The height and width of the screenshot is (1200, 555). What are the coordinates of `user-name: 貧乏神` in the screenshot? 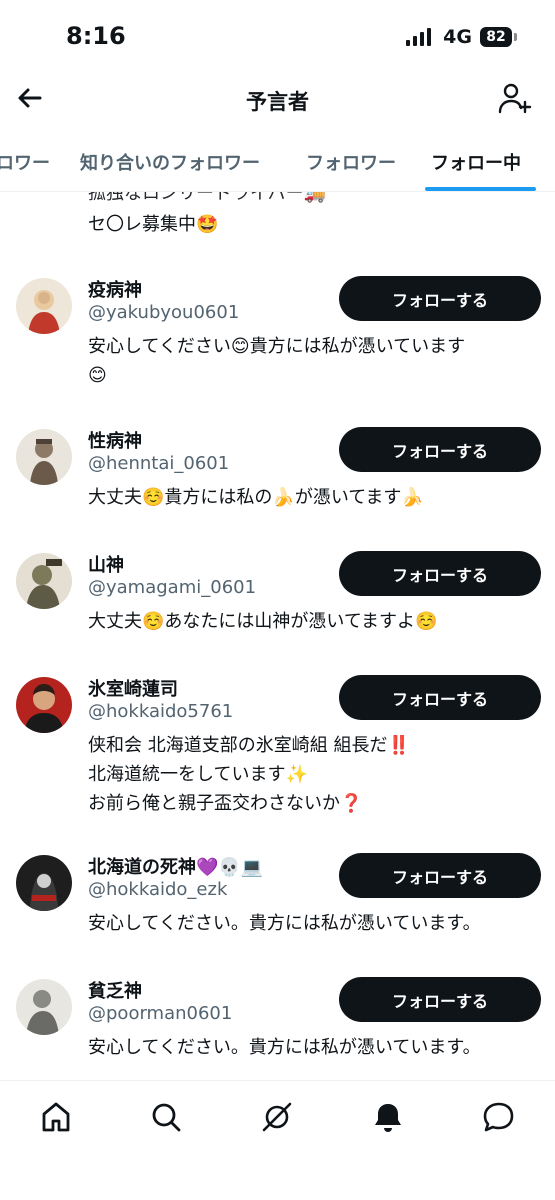 It's located at (115, 991).